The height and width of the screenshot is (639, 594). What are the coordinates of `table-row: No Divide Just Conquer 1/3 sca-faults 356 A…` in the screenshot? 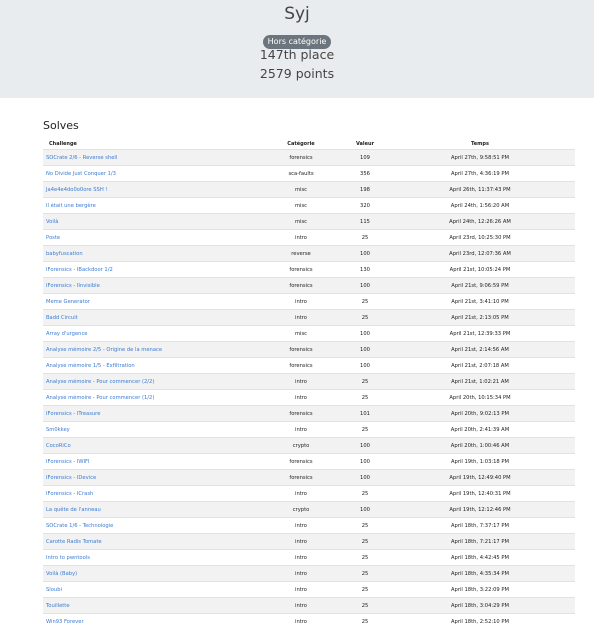 It's located at (309, 173).